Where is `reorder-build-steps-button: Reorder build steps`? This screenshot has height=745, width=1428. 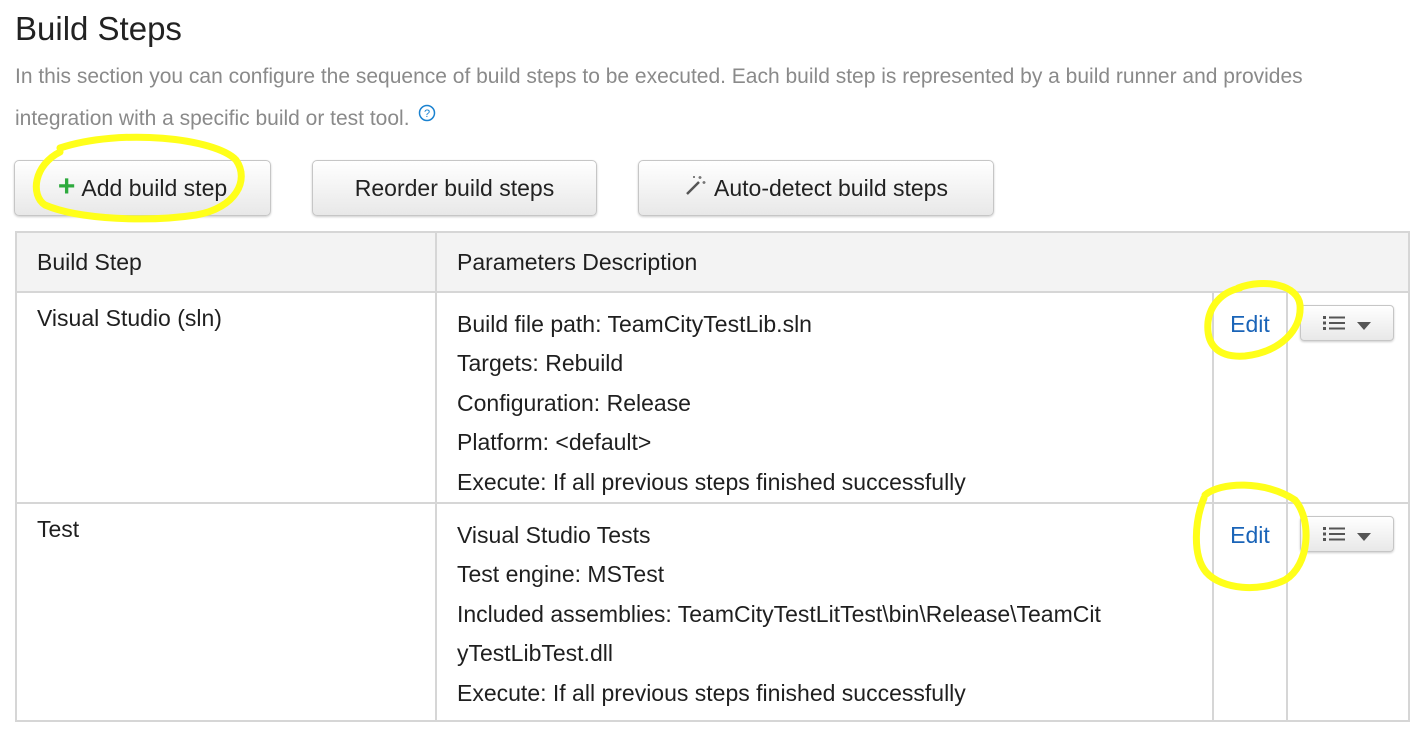 reorder-build-steps-button: Reorder build steps is located at coordinates (454, 188).